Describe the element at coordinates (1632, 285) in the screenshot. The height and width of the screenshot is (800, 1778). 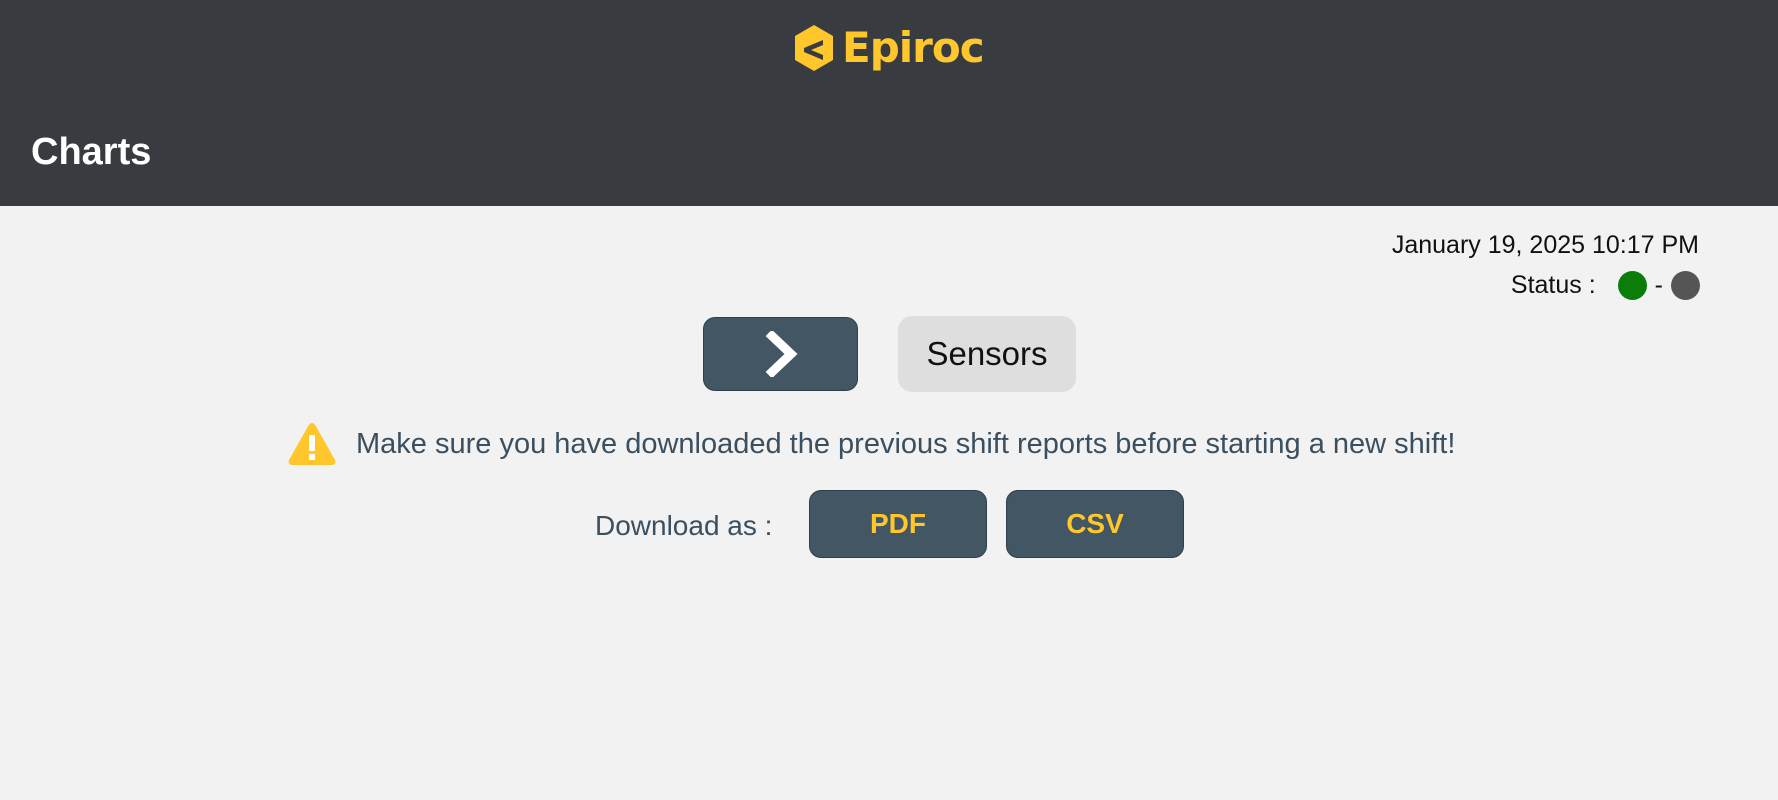
I see `status-indicator-online` at that location.